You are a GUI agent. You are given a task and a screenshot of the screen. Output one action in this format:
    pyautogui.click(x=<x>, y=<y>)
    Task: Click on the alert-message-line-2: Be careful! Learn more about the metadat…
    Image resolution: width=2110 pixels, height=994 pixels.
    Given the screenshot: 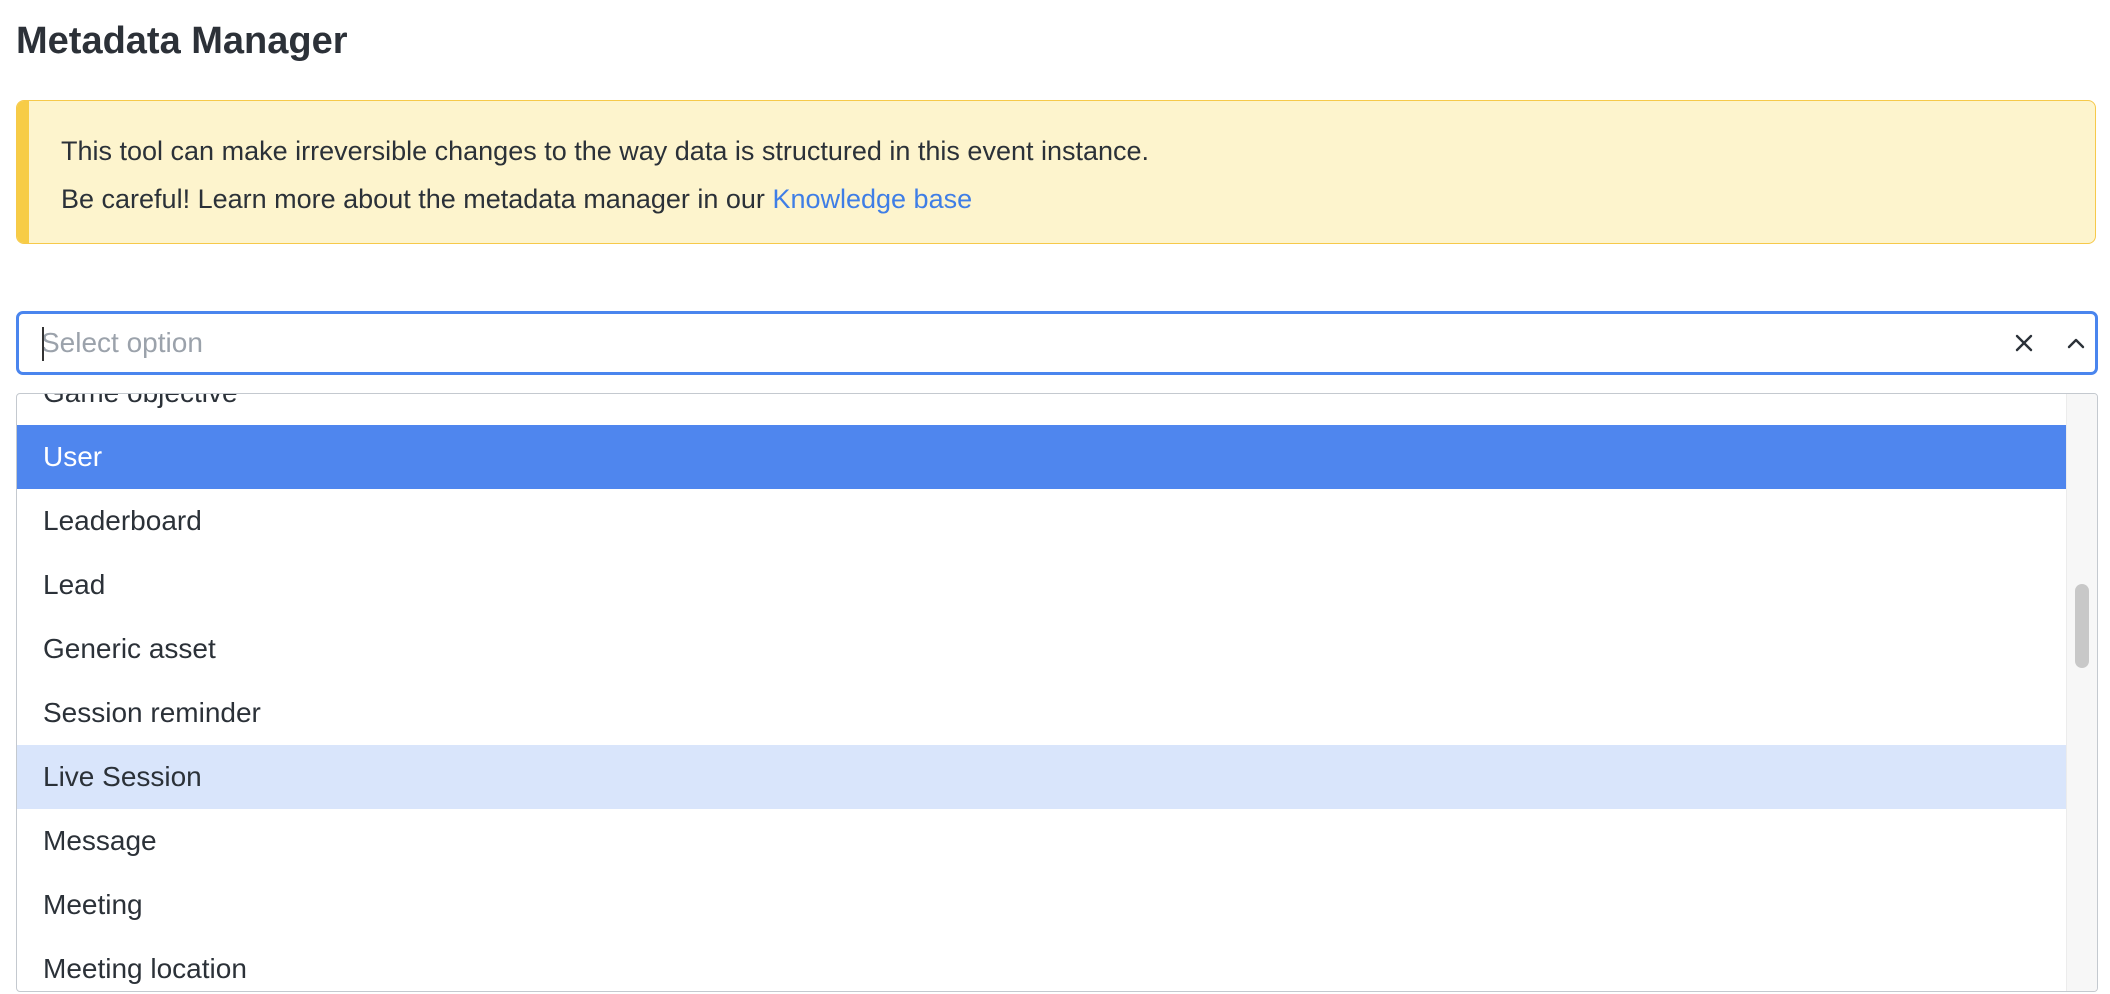 What is the action you would take?
    pyautogui.click(x=516, y=199)
    